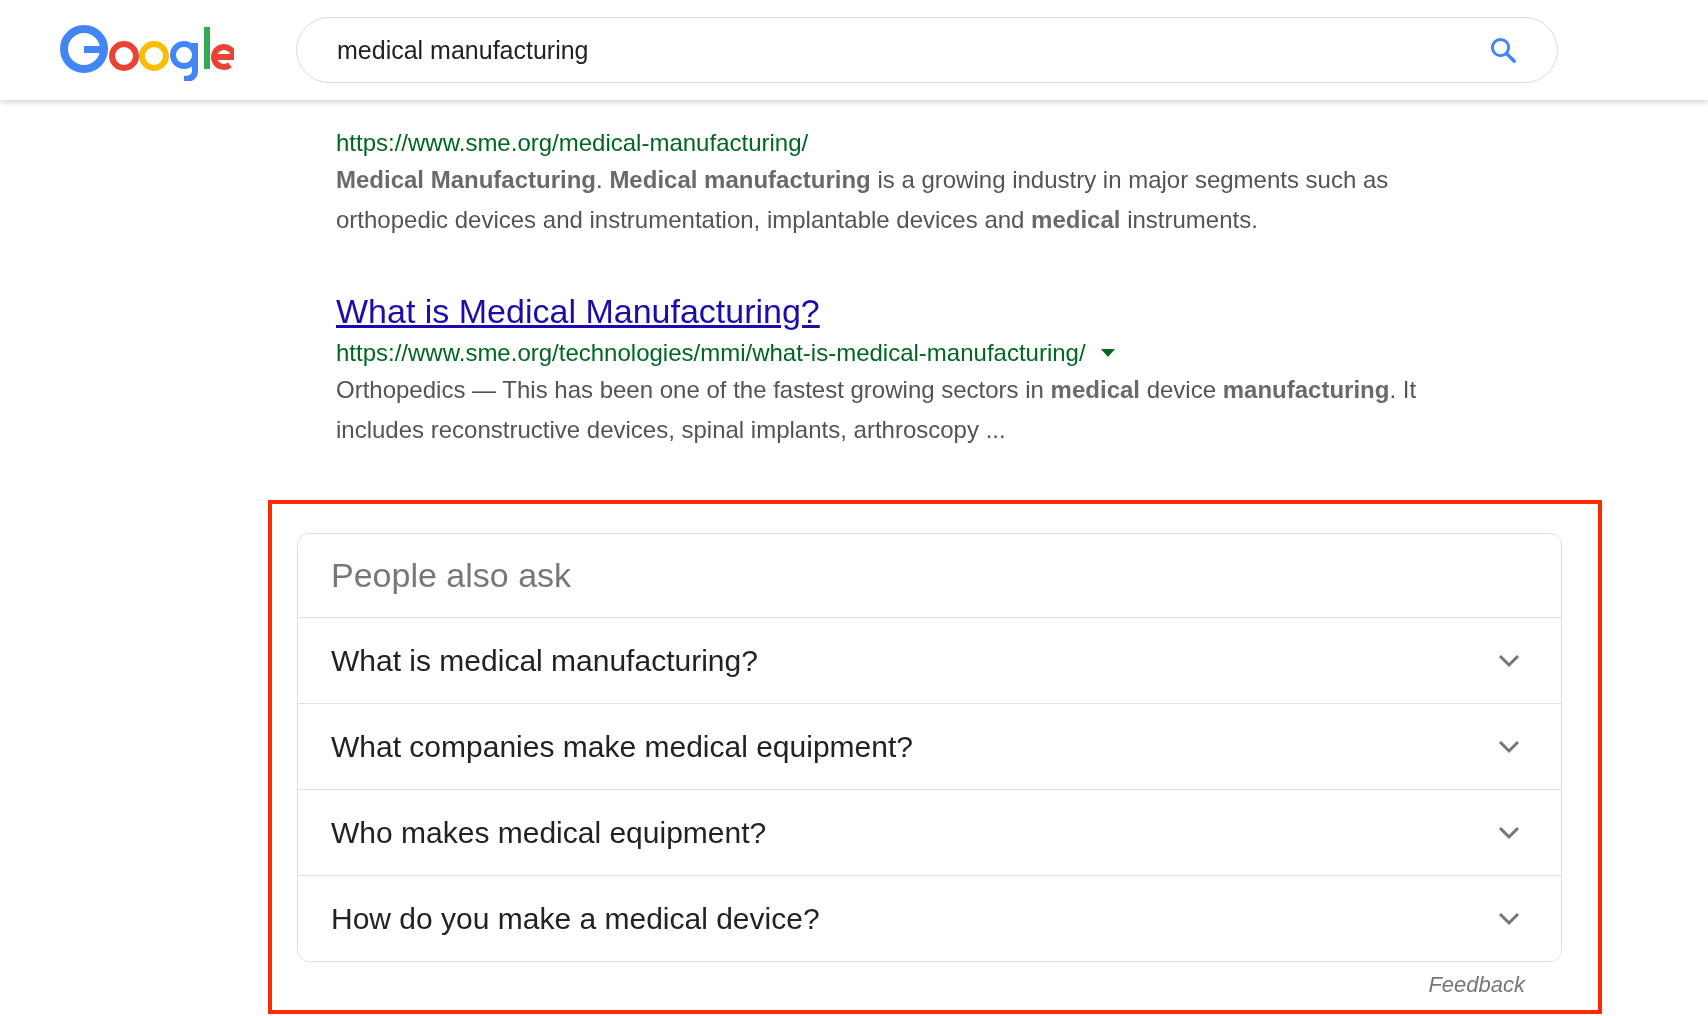 The width and height of the screenshot is (1708, 1016). Describe the element at coordinates (927, 50) in the screenshot. I see `search-field: medical manufacturing` at that location.